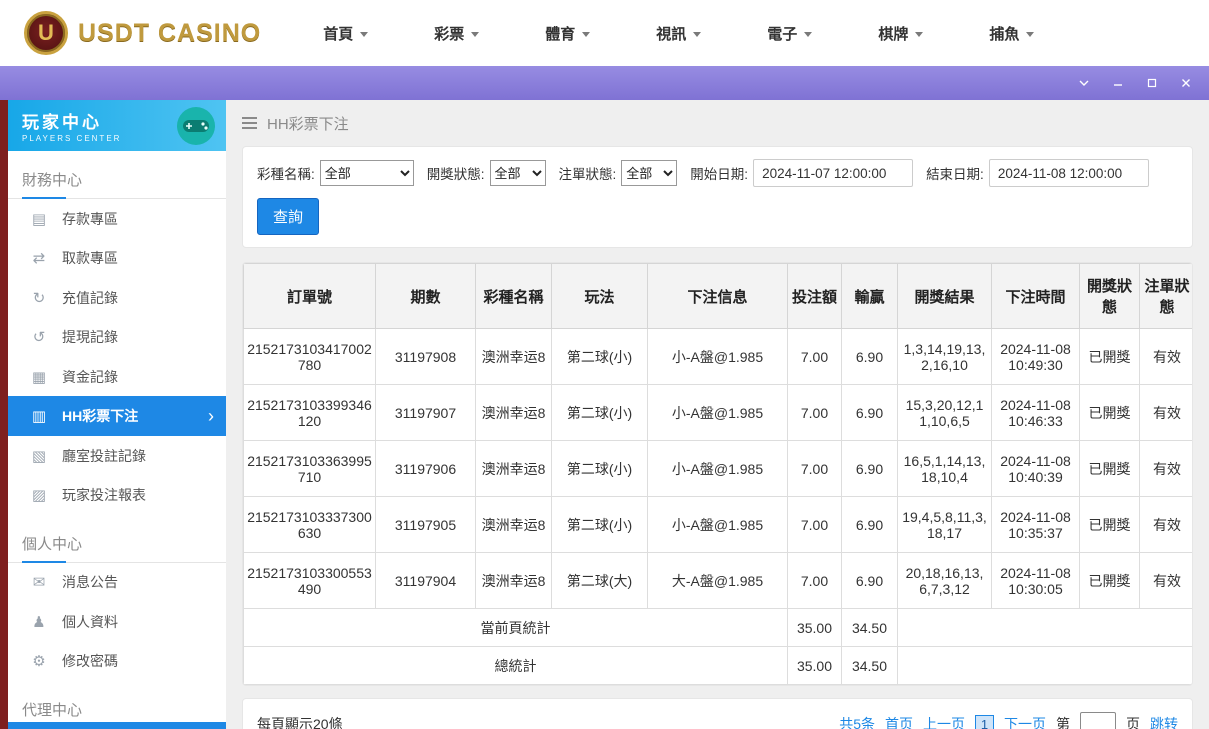 Image resolution: width=1209 pixels, height=729 pixels. Describe the element at coordinates (39, 338) in the screenshot. I see `withdrawal-record-icon: ↺` at that location.